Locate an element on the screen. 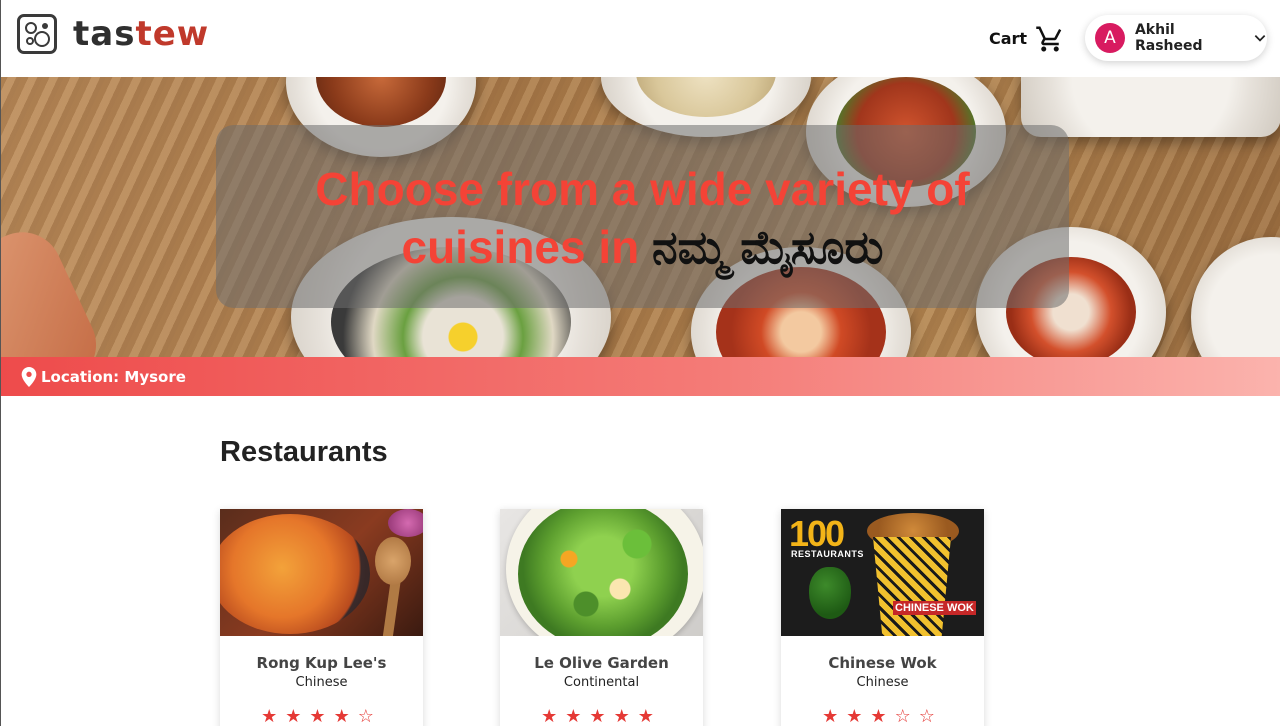  restaurant-cuisine: Continental is located at coordinates (601, 682).